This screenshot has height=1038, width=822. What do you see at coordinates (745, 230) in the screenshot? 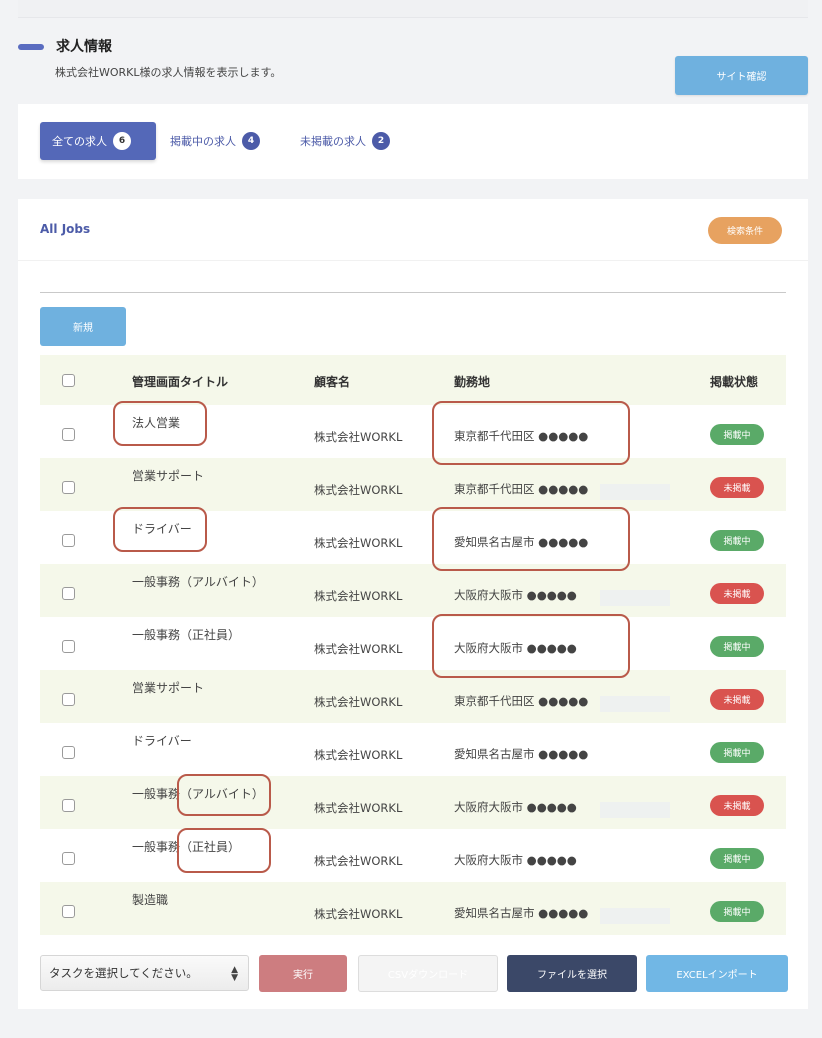
I see `search-conditions-button: 検索条件` at bounding box center [745, 230].